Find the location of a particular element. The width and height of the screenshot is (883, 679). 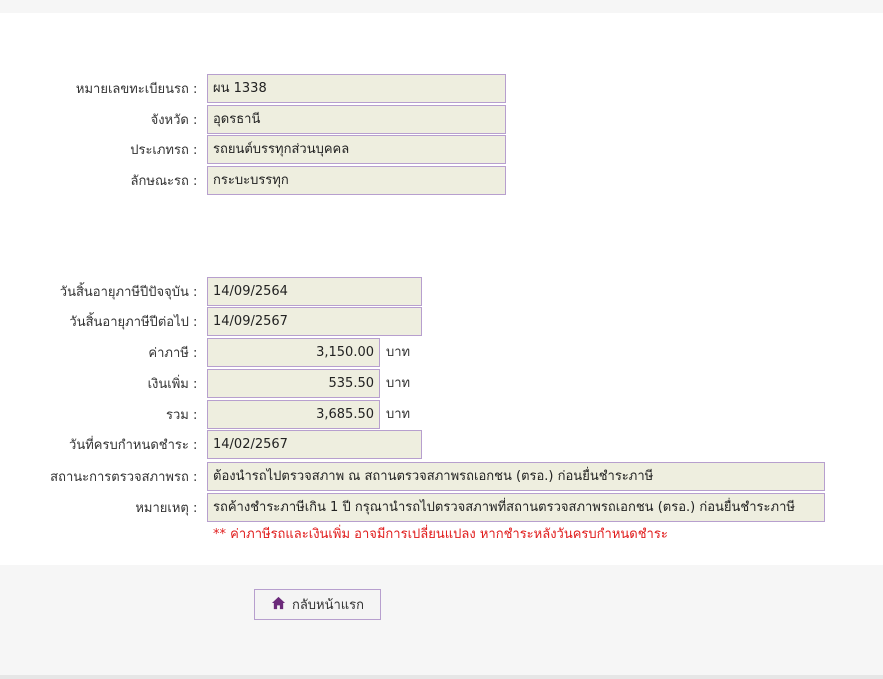

remark-label: หมายเหตุ : is located at coordinates (166, 508).